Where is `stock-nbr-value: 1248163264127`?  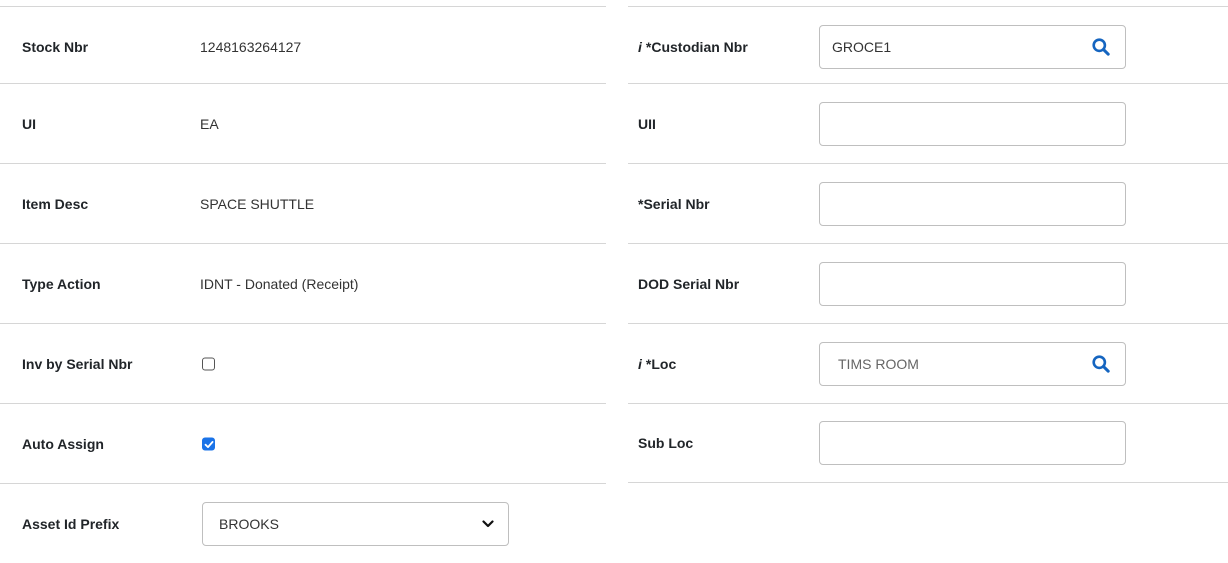 stock-nbr-value: 1248163264127 is located at coordinates (251, 46).